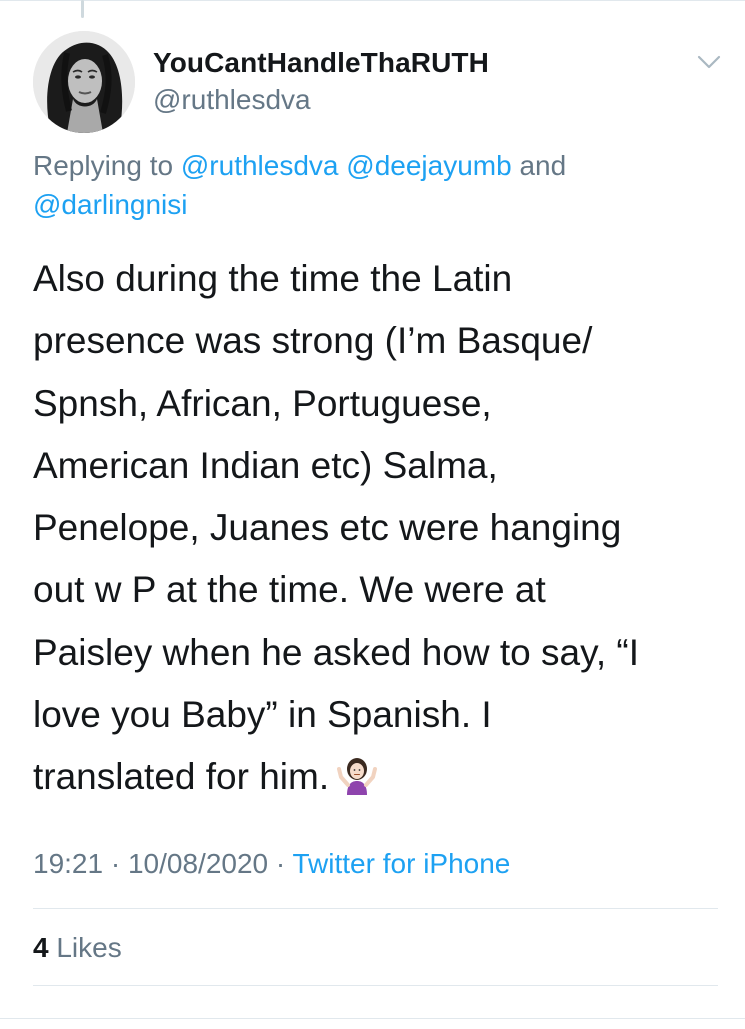 The height and width of the screenshot is (1029, 745). I want to click on likes-count: 4, so click(41, 947).